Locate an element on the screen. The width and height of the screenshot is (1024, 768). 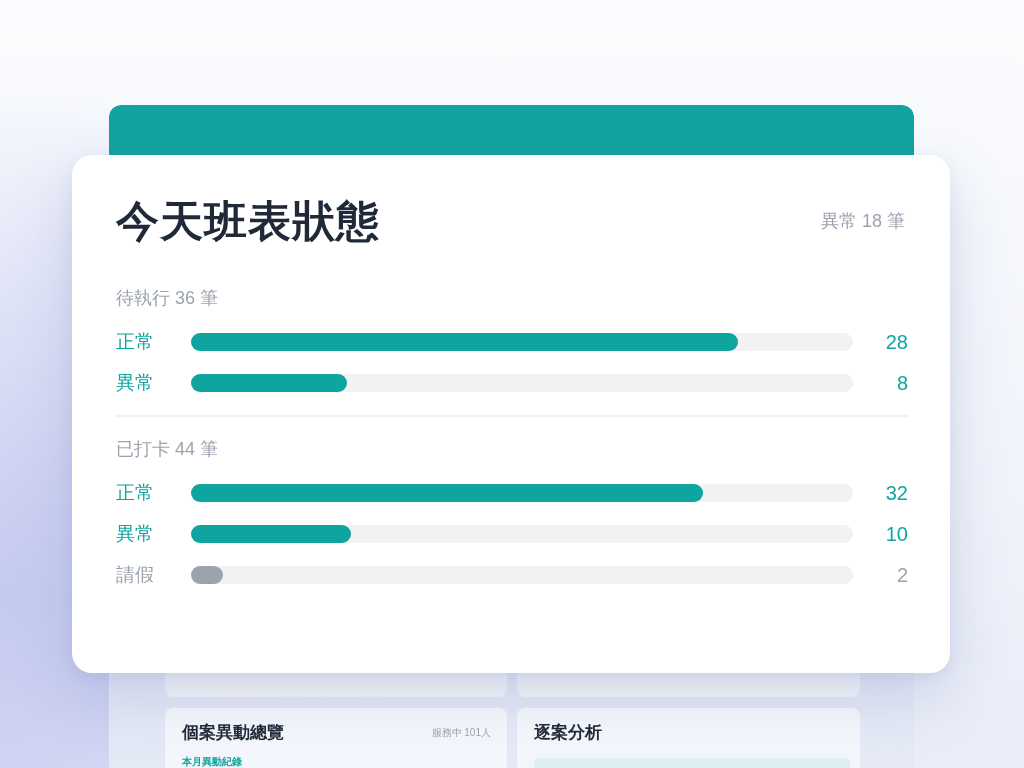
card-title: 今天班表狀態 is located at coordinates (248, 221).